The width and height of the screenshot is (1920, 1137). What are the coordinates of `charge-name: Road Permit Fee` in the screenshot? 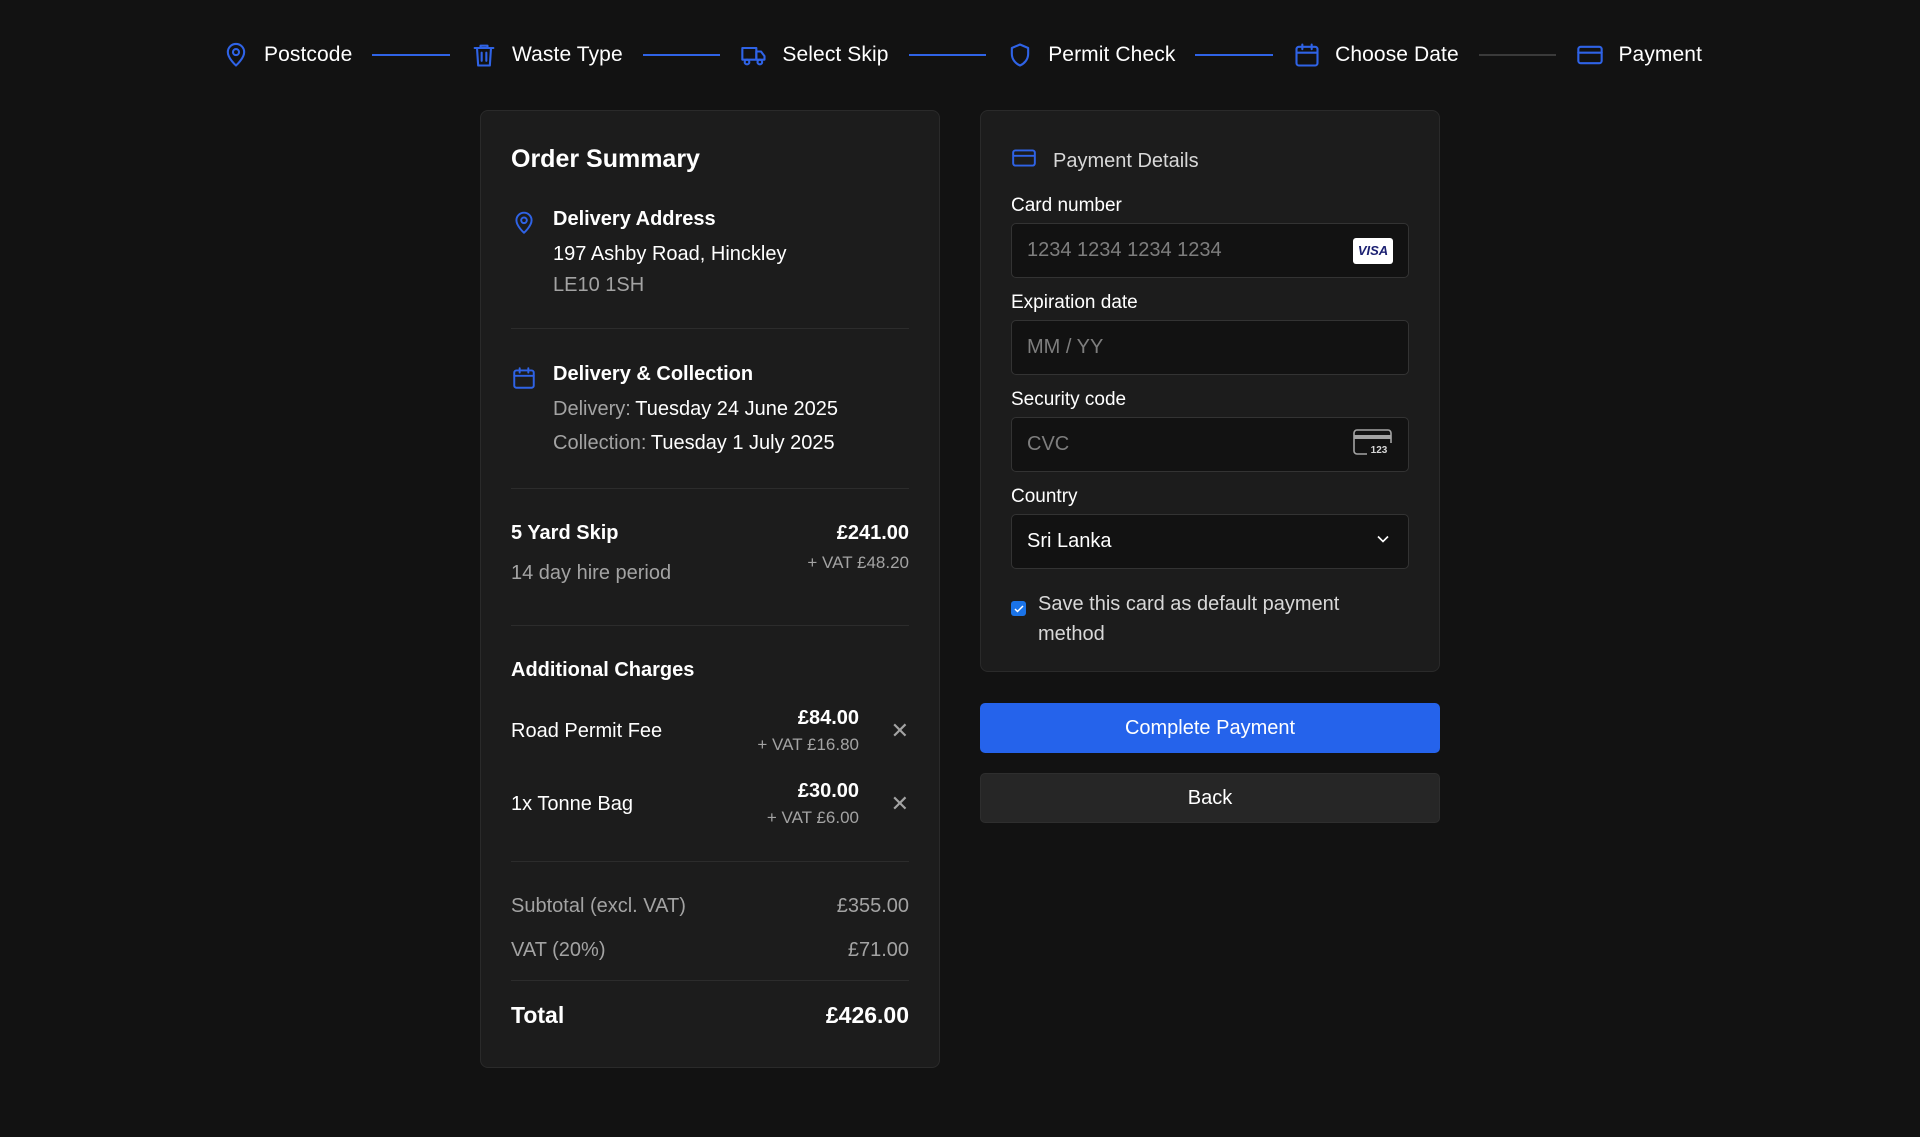 It's located at (587, 730).